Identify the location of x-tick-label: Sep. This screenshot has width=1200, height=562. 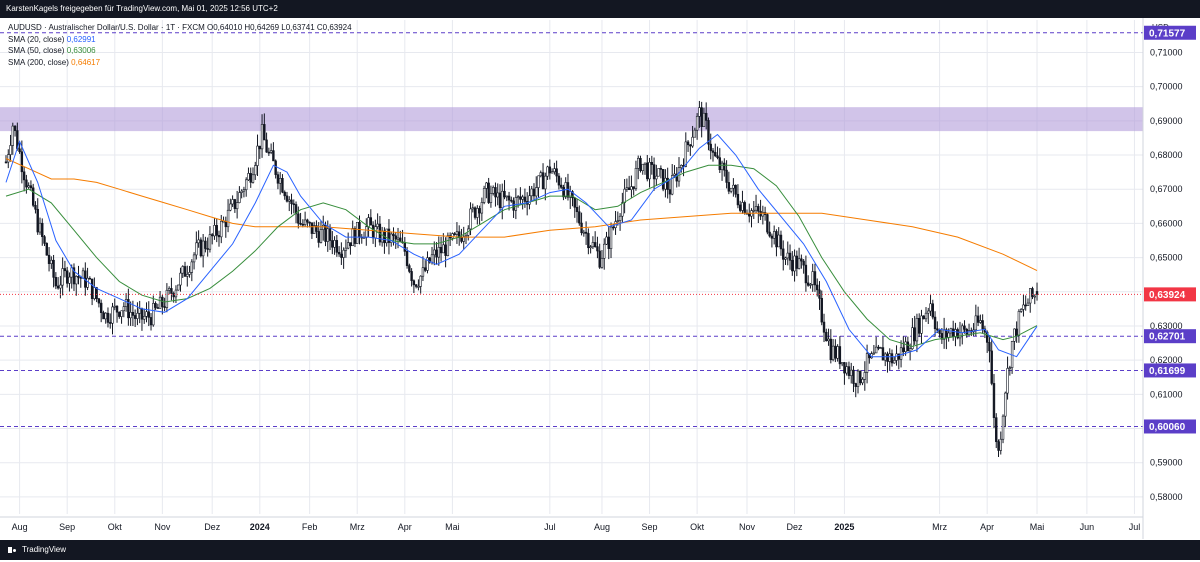
(650, 527).